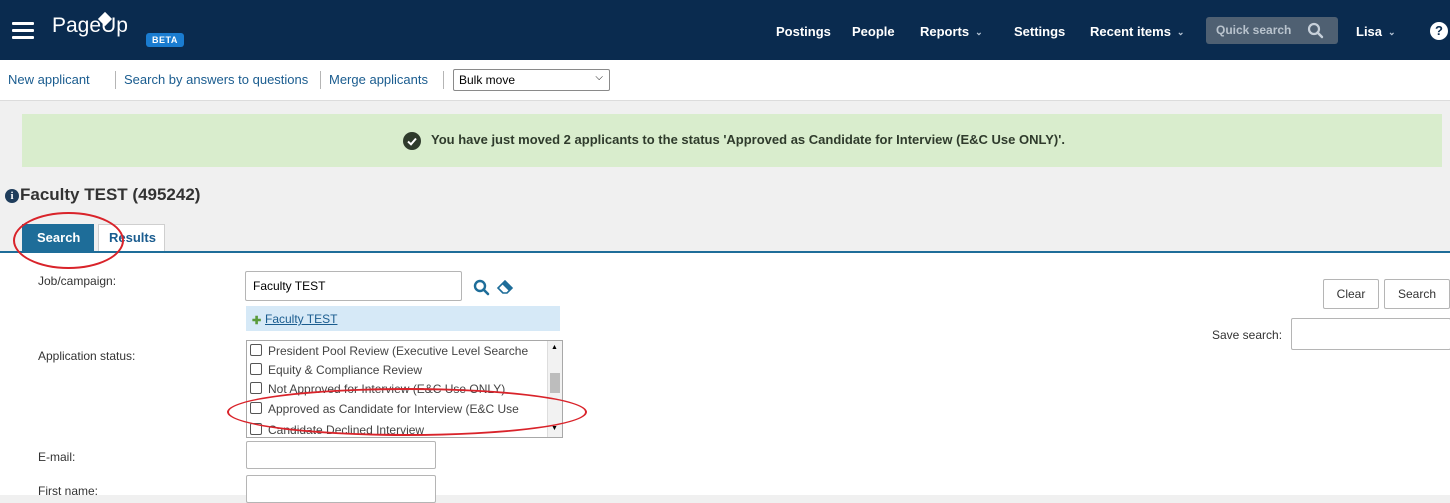 This screenshot has height=503, width=1450. Describe the element at coordinates (341, 455) in the screenshot. I see `email-field` at that location.